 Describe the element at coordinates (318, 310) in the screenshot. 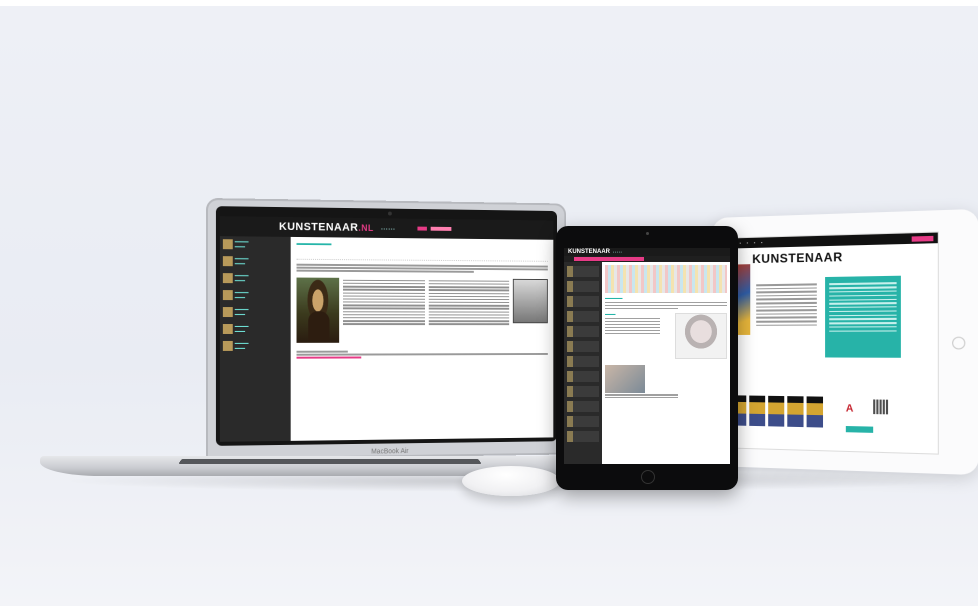

I see `mona-lisa-painting` at that location.